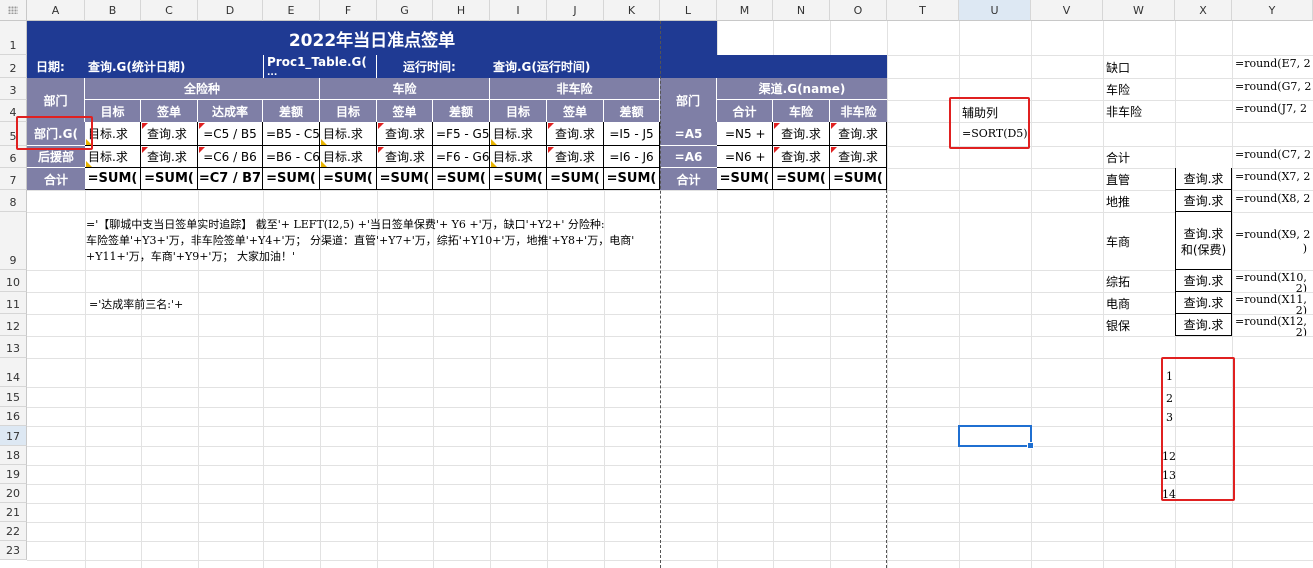 The image size is (1313, 568). I want to click on row7-total-label: 合计, so click(56, 179).